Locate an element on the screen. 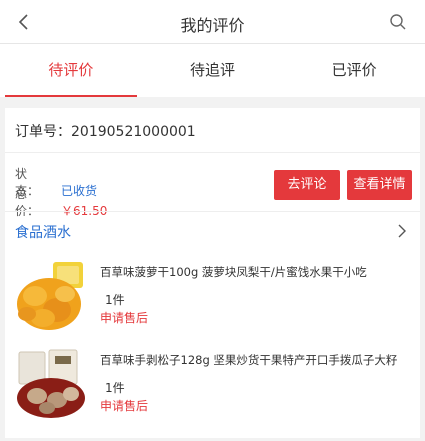 This screenshot has height=441, width=425. price-label: 总 价： is located at coordinates (27, 202).